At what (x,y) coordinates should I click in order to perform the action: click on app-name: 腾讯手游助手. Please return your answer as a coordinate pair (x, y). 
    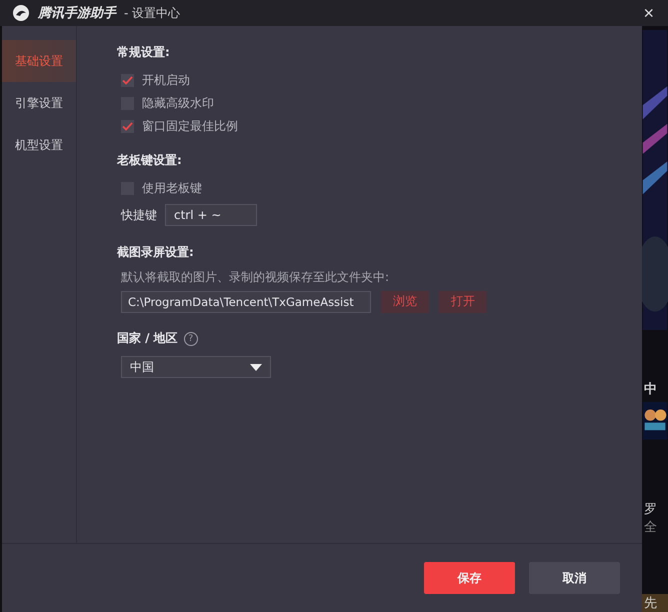
    Looking at the image, I should click on (77, 13).